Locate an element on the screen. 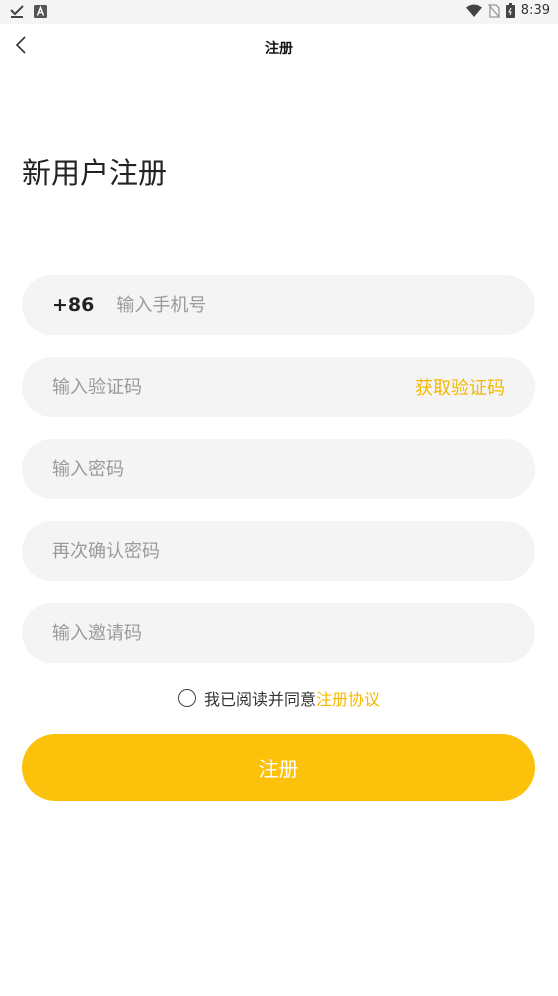  check-download-icon is located at coordinates (17, 11).